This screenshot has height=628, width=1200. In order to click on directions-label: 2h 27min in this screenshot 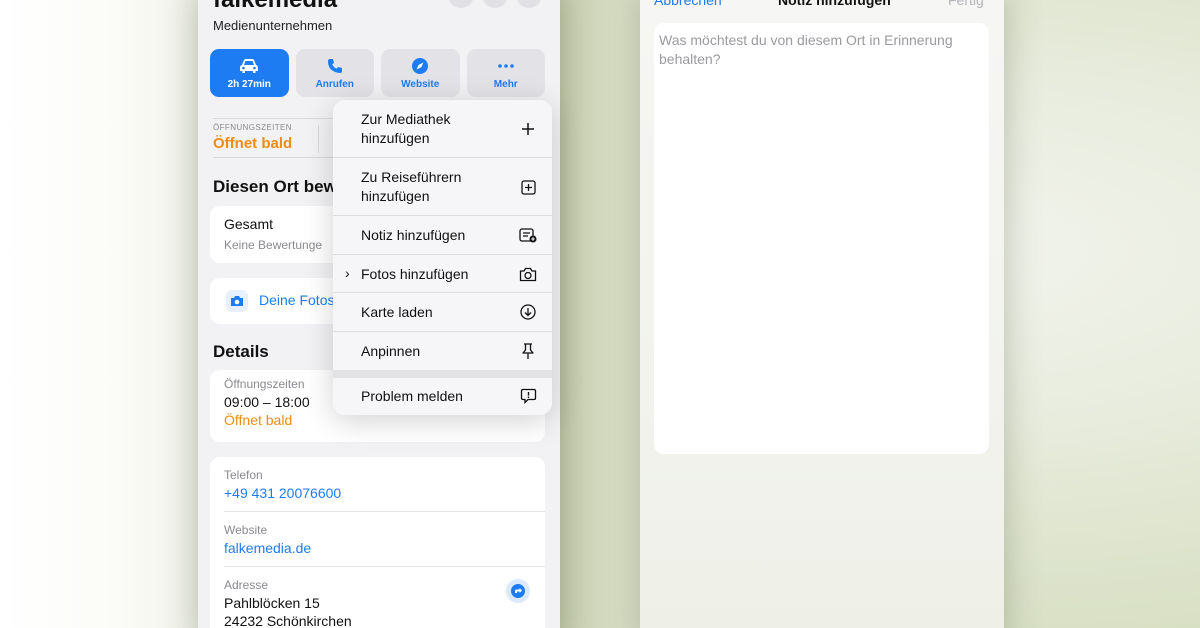, I will do `click(249, 84)`.